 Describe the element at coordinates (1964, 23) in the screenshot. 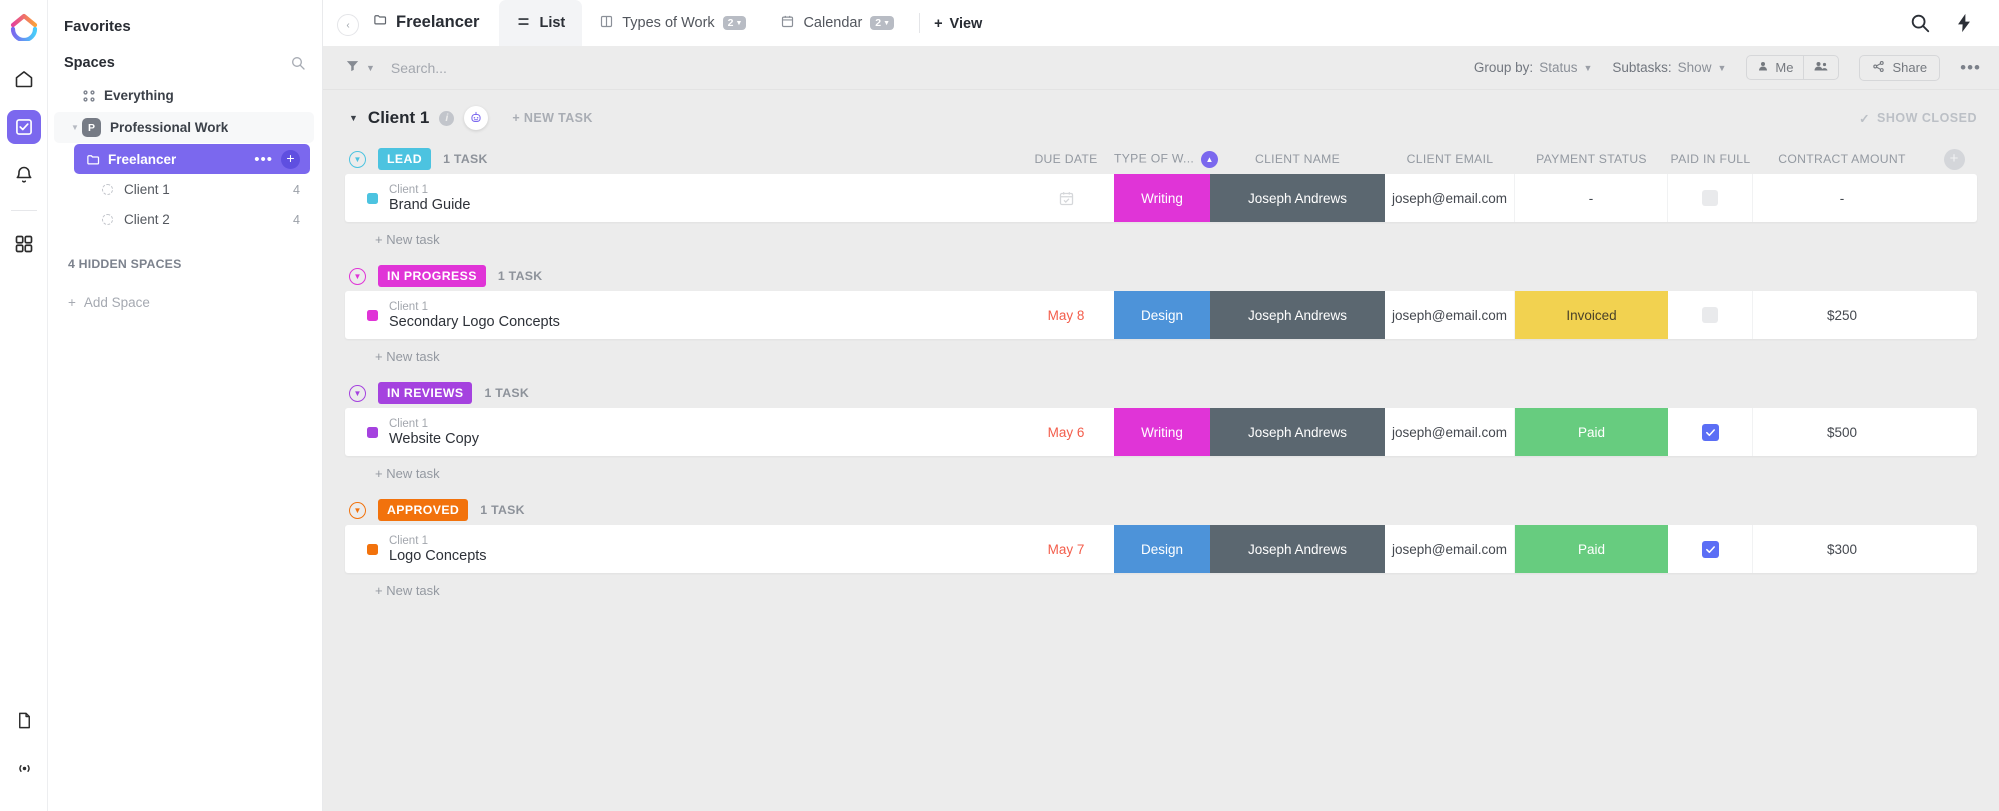

I see `lightning-bolt-icon` at that location.